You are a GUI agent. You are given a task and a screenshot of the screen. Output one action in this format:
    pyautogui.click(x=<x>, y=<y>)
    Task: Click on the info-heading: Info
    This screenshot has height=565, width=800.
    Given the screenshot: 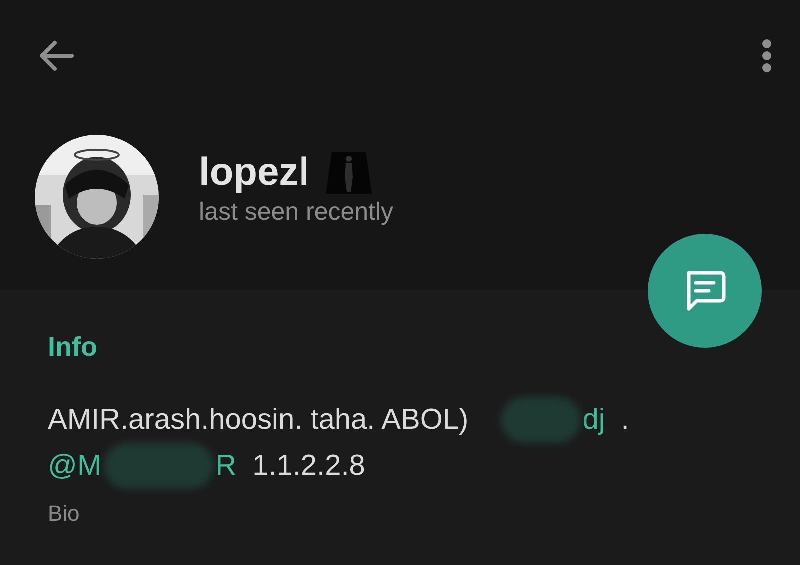 What is the action you would take?
    pyautogui.click(x=73, y=347)
    